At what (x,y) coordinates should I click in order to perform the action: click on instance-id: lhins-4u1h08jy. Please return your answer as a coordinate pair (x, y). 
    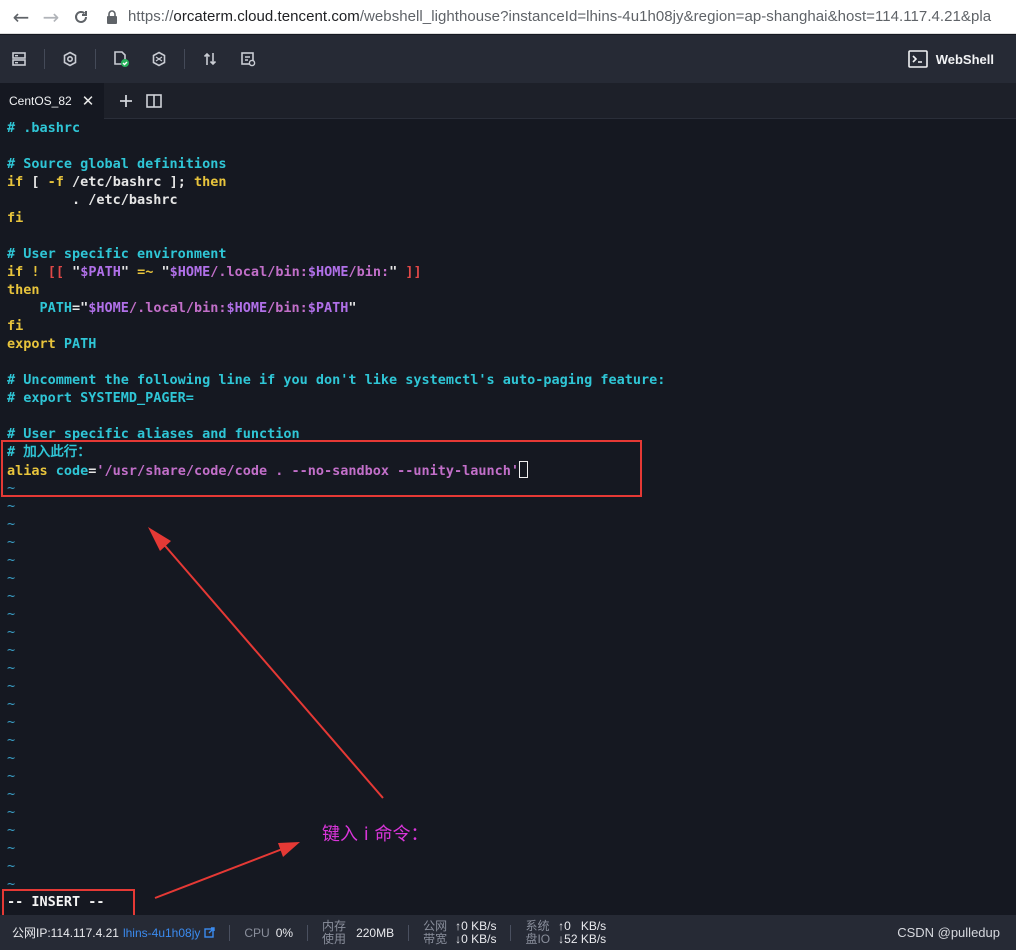
    Looking at the image, I should click on (161, 932).